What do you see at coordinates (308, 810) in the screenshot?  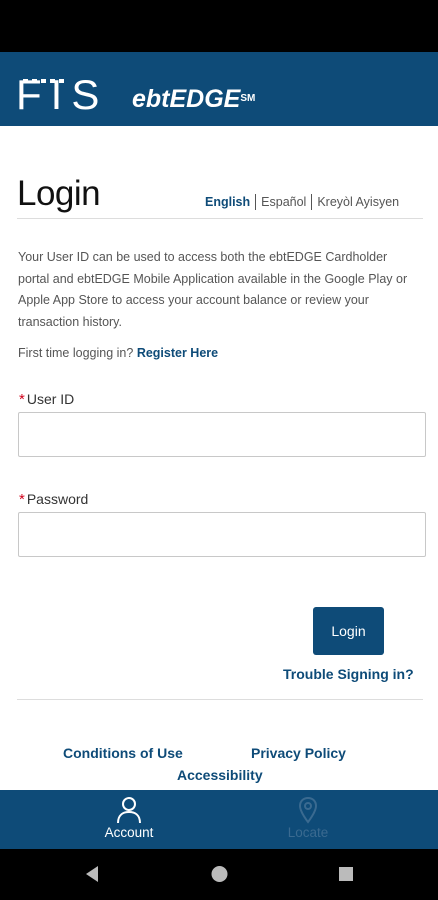 I see `location-pin-icon` at bounding box center [308, 810].